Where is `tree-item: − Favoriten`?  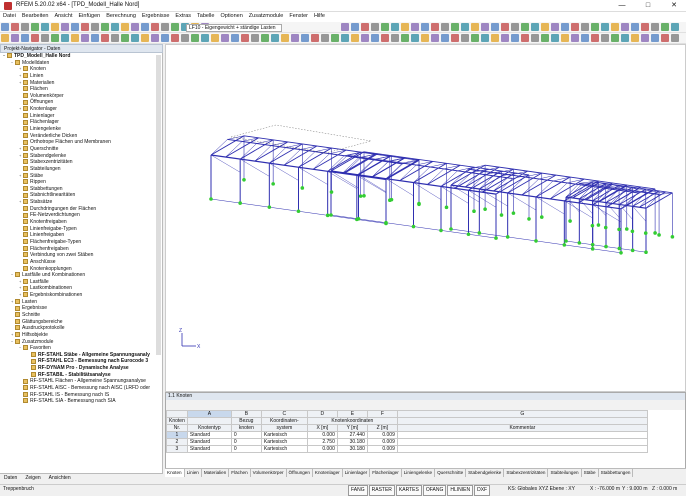
tree-item: − Favoriten is located at coordinates (81, 348).